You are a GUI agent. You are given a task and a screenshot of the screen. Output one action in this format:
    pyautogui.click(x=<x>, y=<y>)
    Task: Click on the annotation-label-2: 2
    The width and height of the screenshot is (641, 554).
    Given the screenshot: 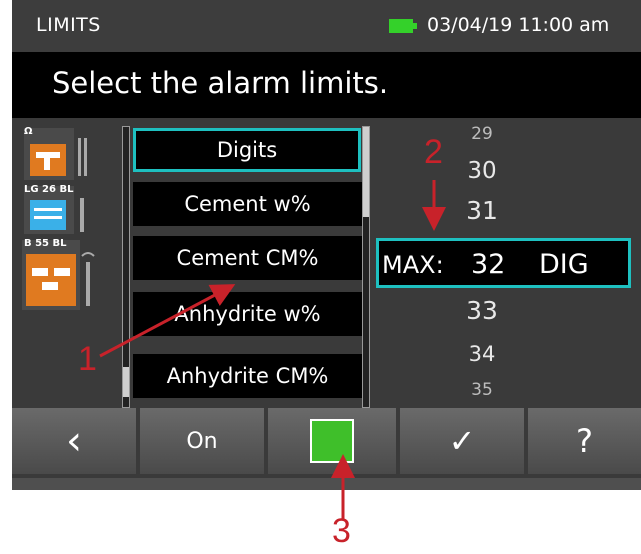 What is the action you would take?
    pyautogui.click(x=433, y=152)
    